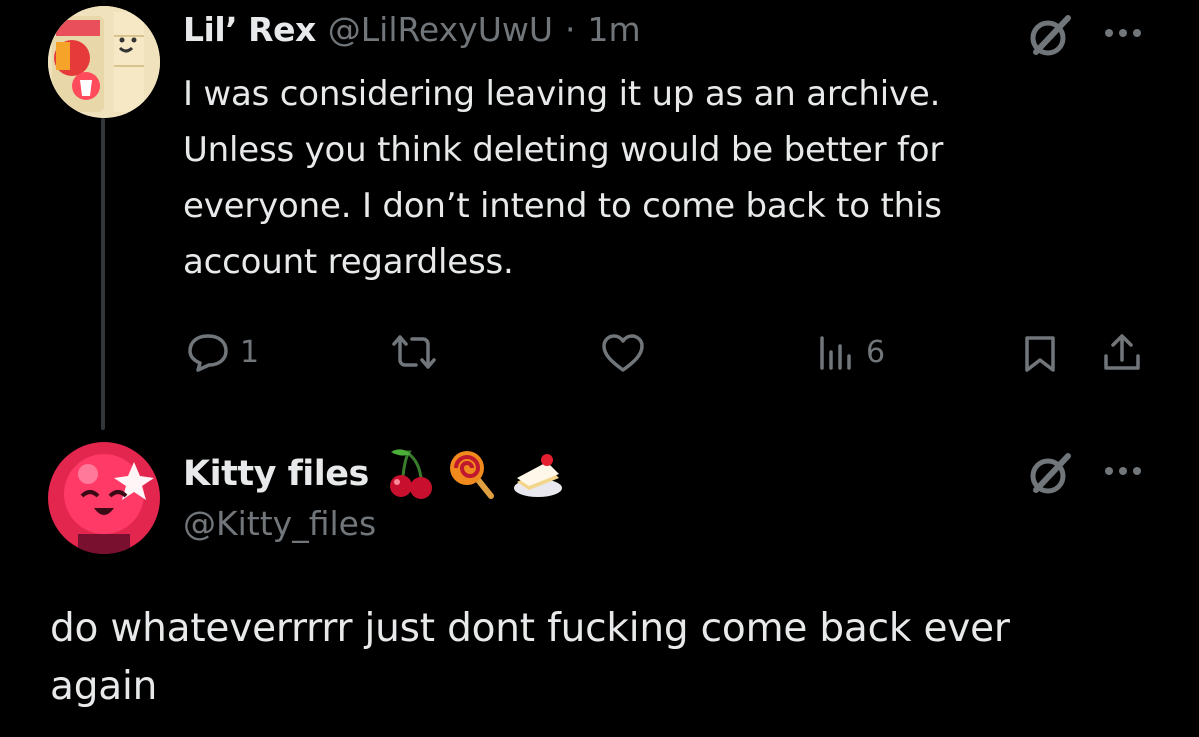  I want to click on user-handle: @LilRexyUwU, so click(440, 29).